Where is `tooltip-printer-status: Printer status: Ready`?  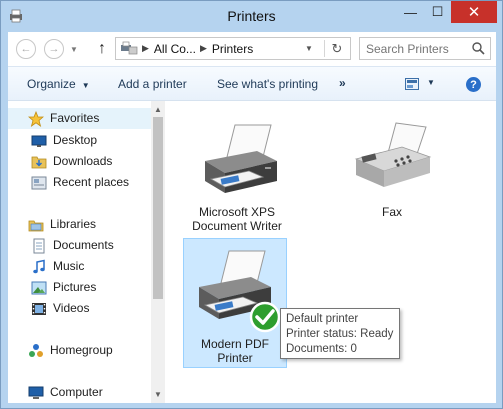 tooltip-printer-status: Printer status: Ready is located at coordinates (340, 334).